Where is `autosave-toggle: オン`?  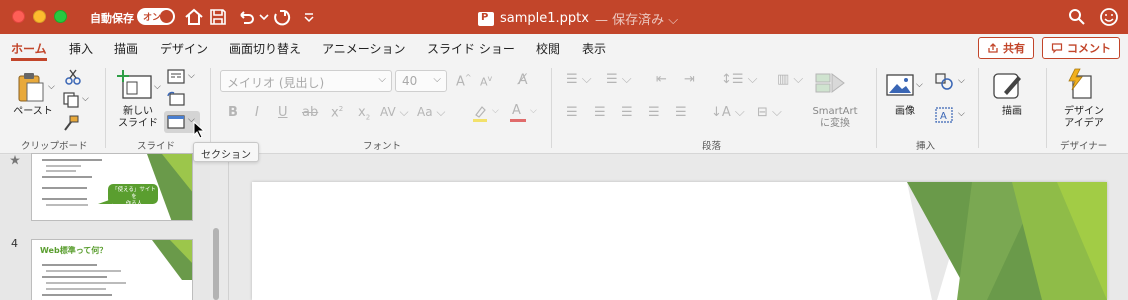 autosave-toggle: オン is located at coordinates (156, 16).